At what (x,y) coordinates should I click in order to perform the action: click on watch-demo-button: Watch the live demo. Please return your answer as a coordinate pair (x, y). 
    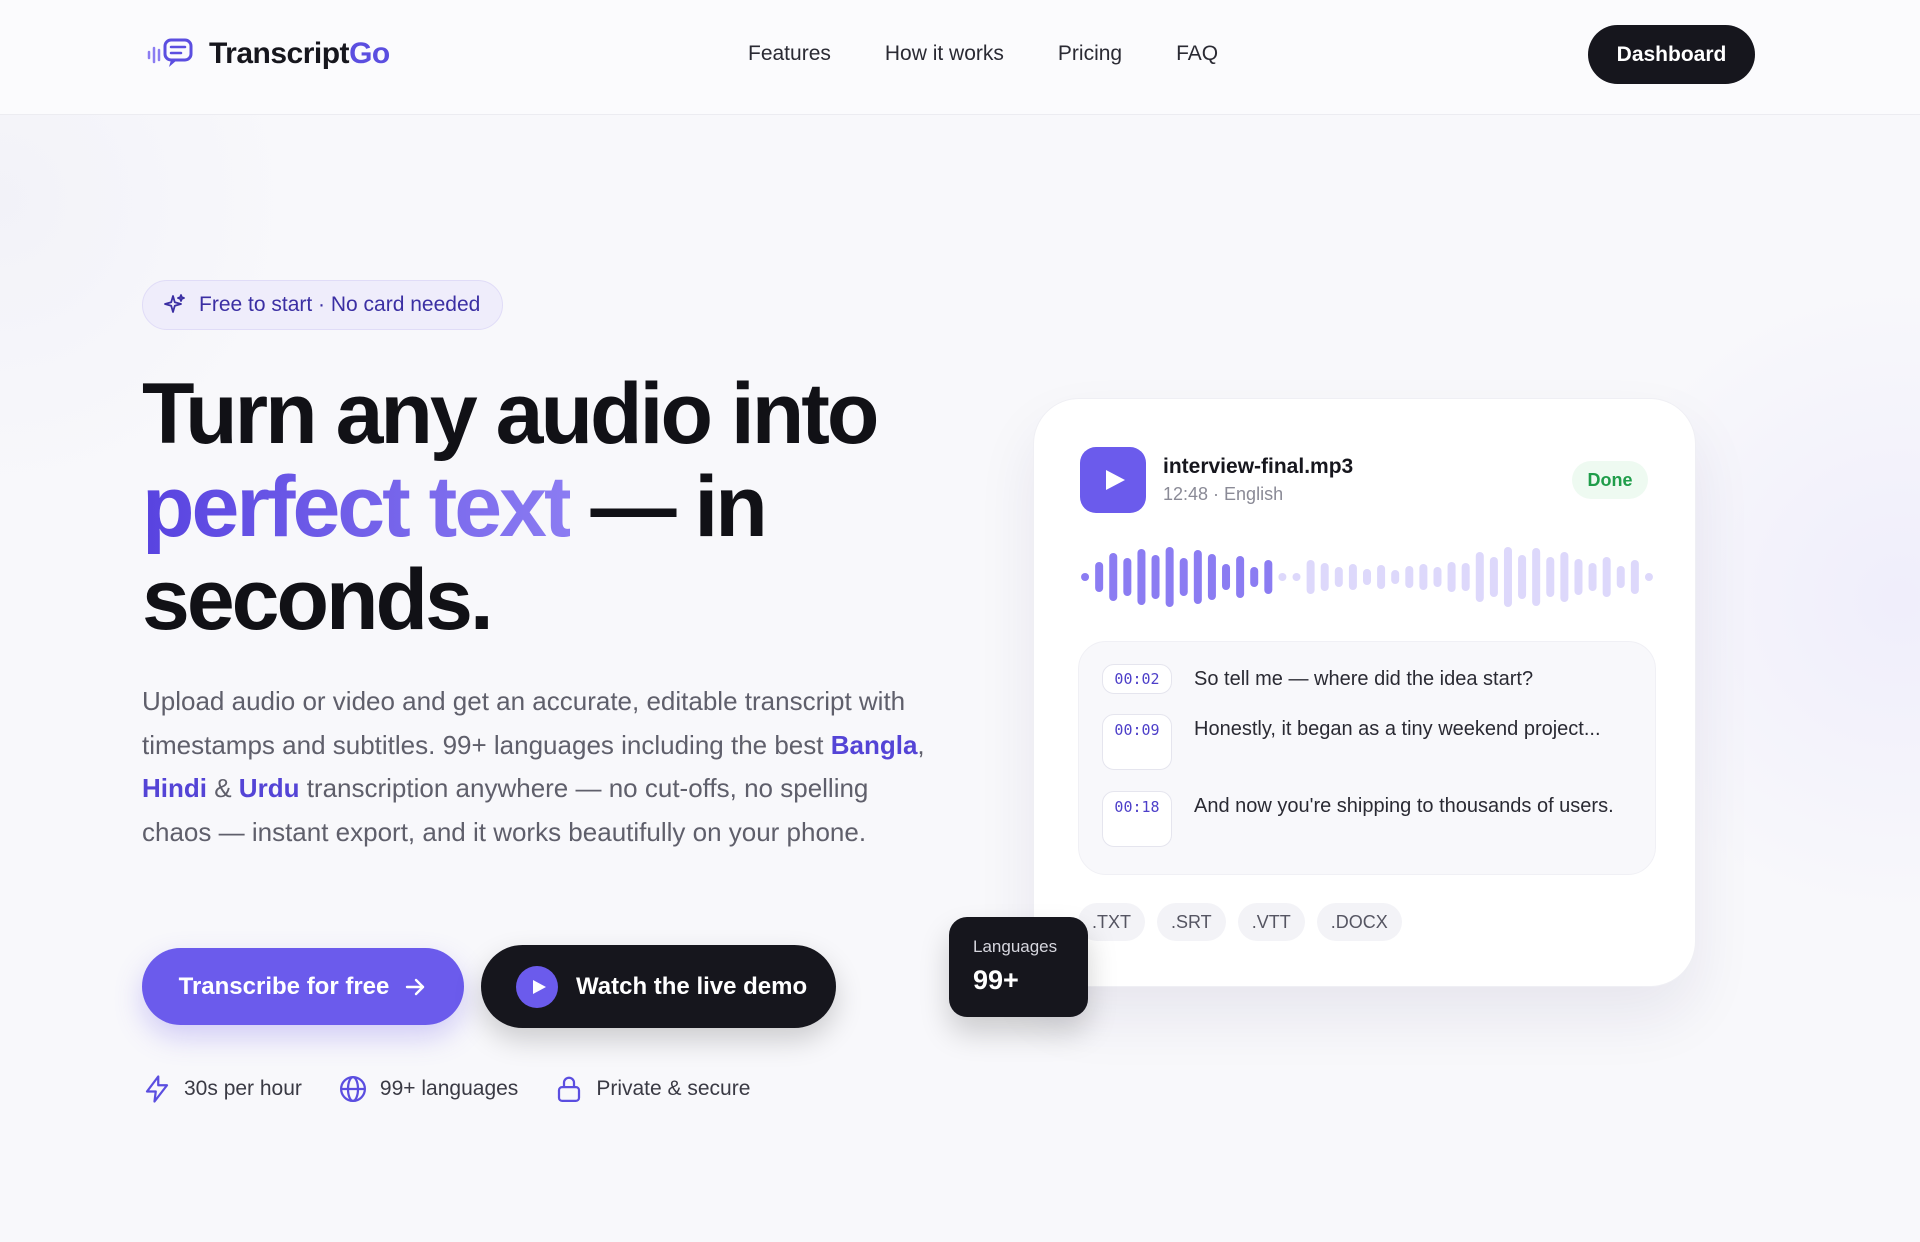
    Looking at the image, I should click on (658, 986).